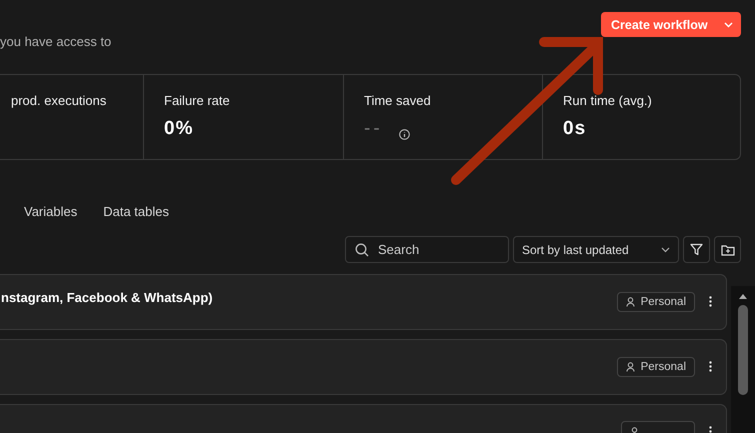 The image size is (755, 433). Describe the element at coordinates (56, 41) in the screenshot. I see `page-subtitle: you have access to` at that location.